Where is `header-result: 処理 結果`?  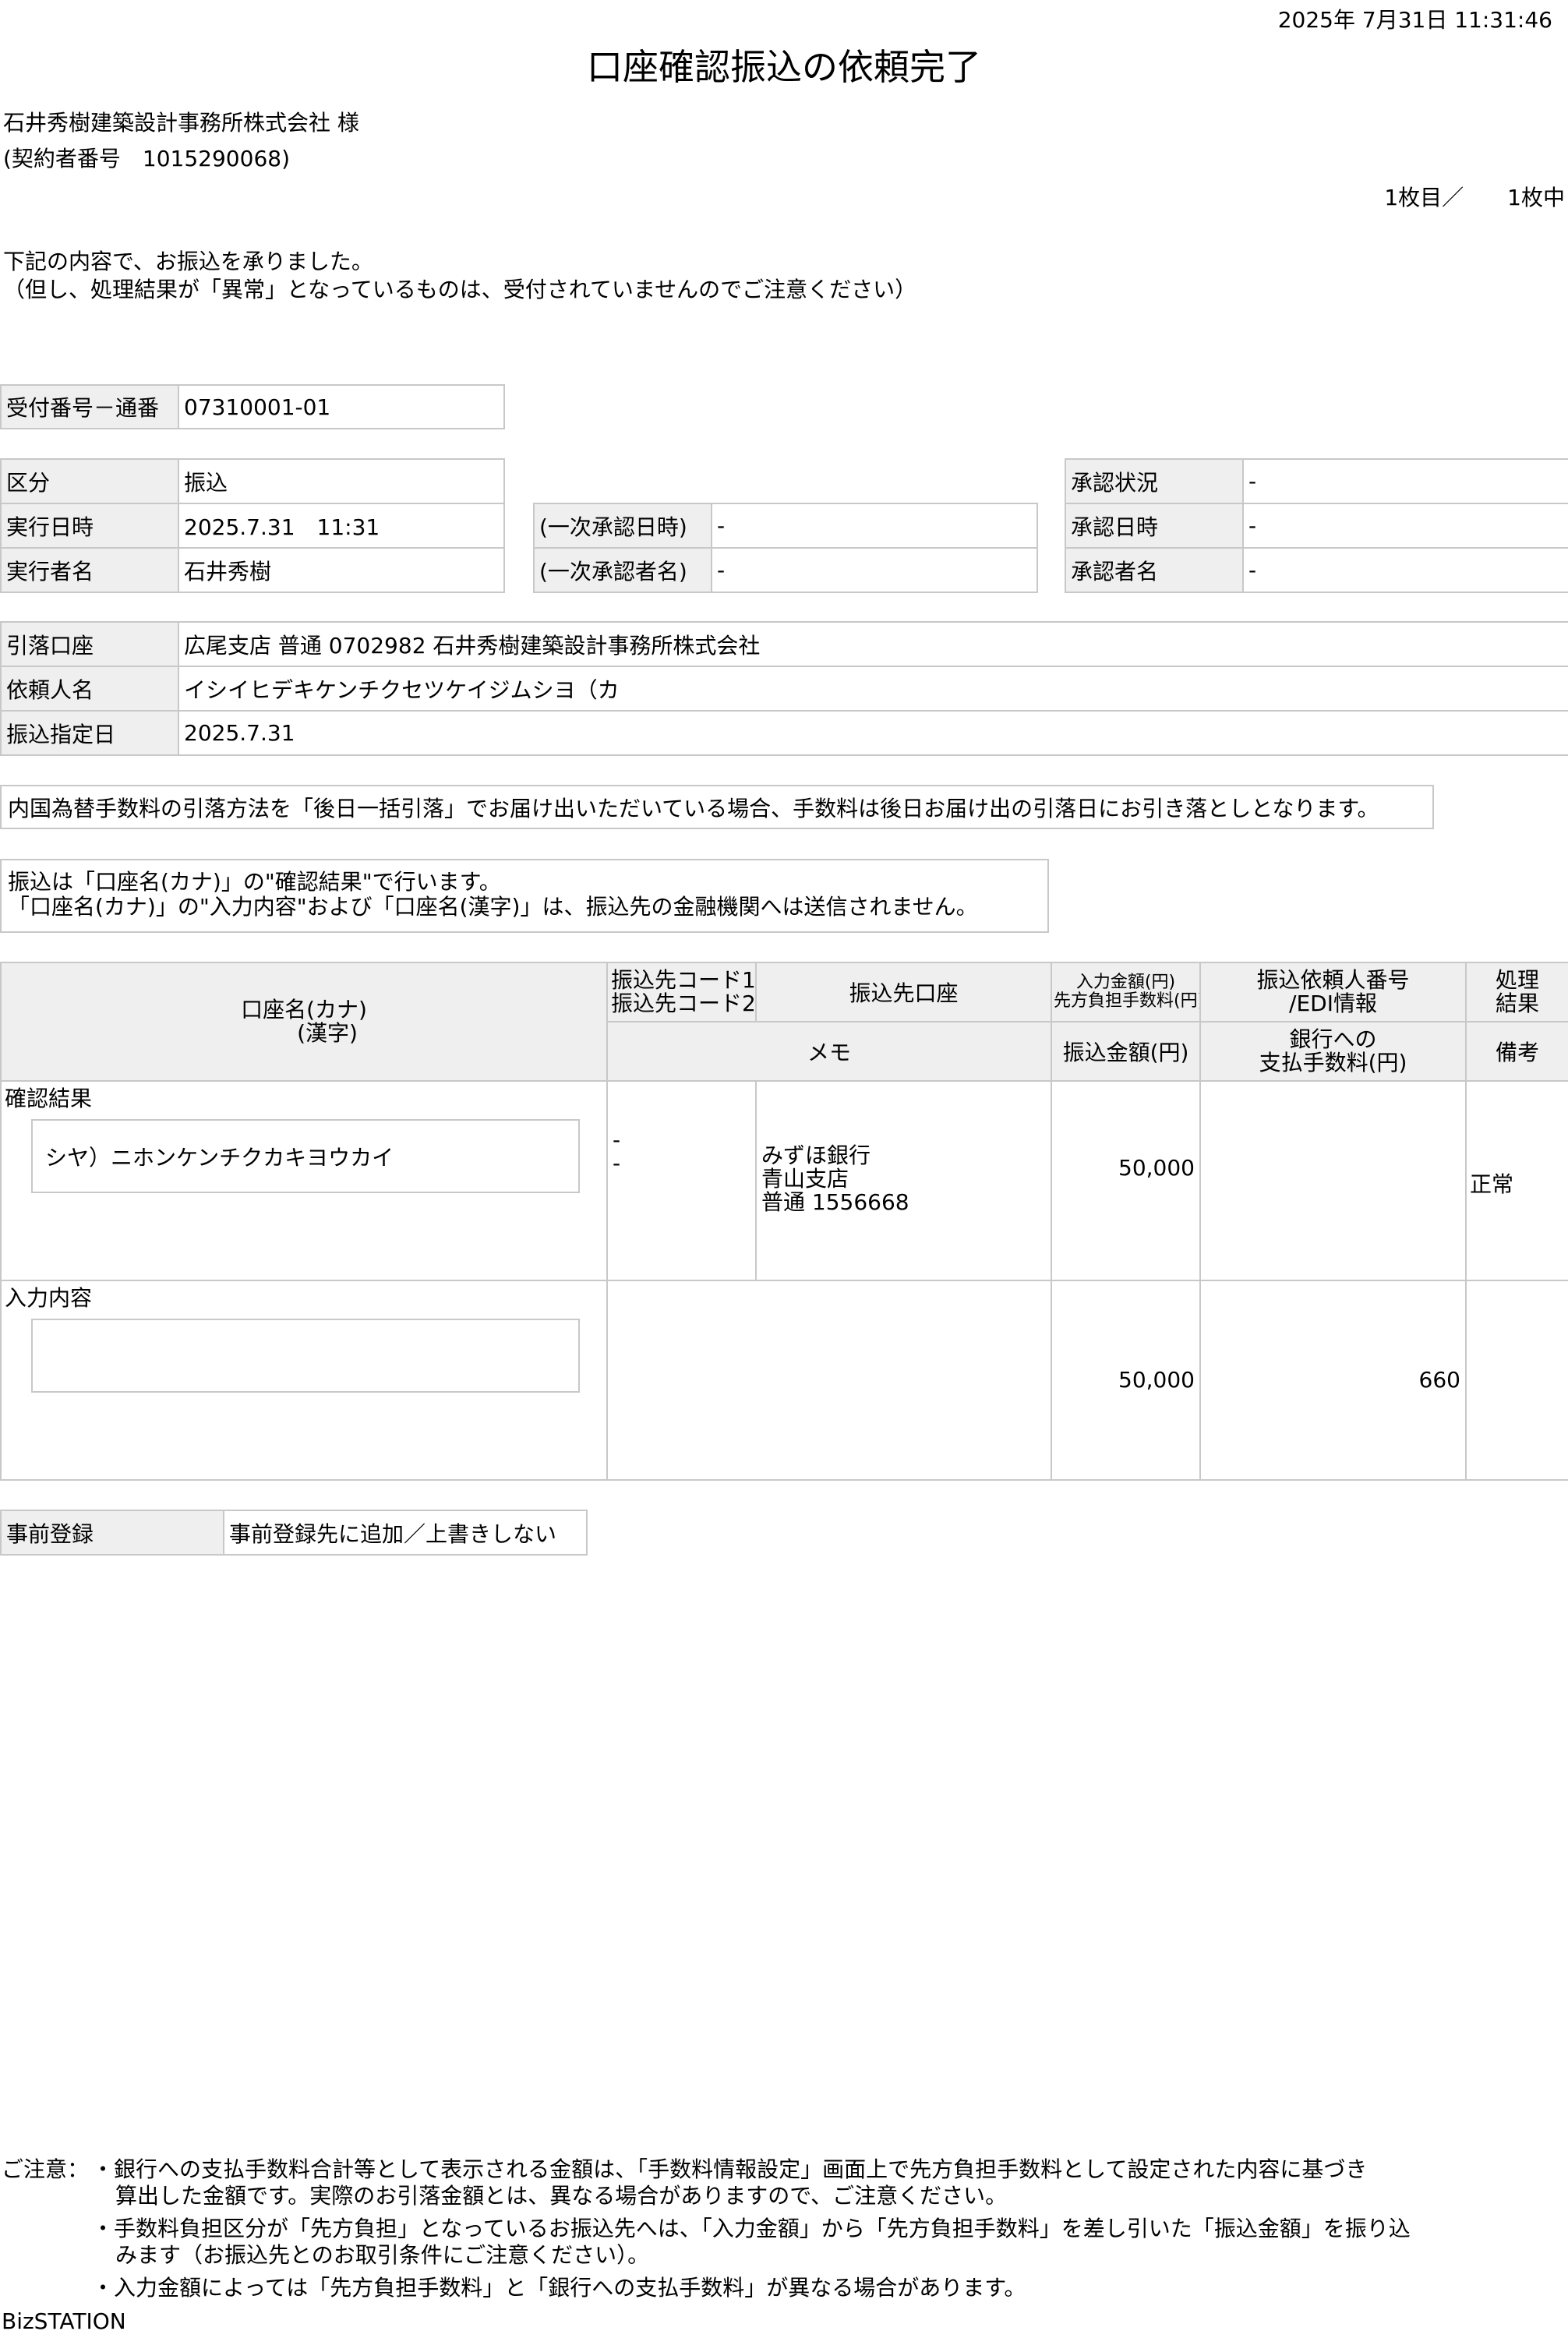 header-result: 処理 結果 is located at coordinates (1516, 992).